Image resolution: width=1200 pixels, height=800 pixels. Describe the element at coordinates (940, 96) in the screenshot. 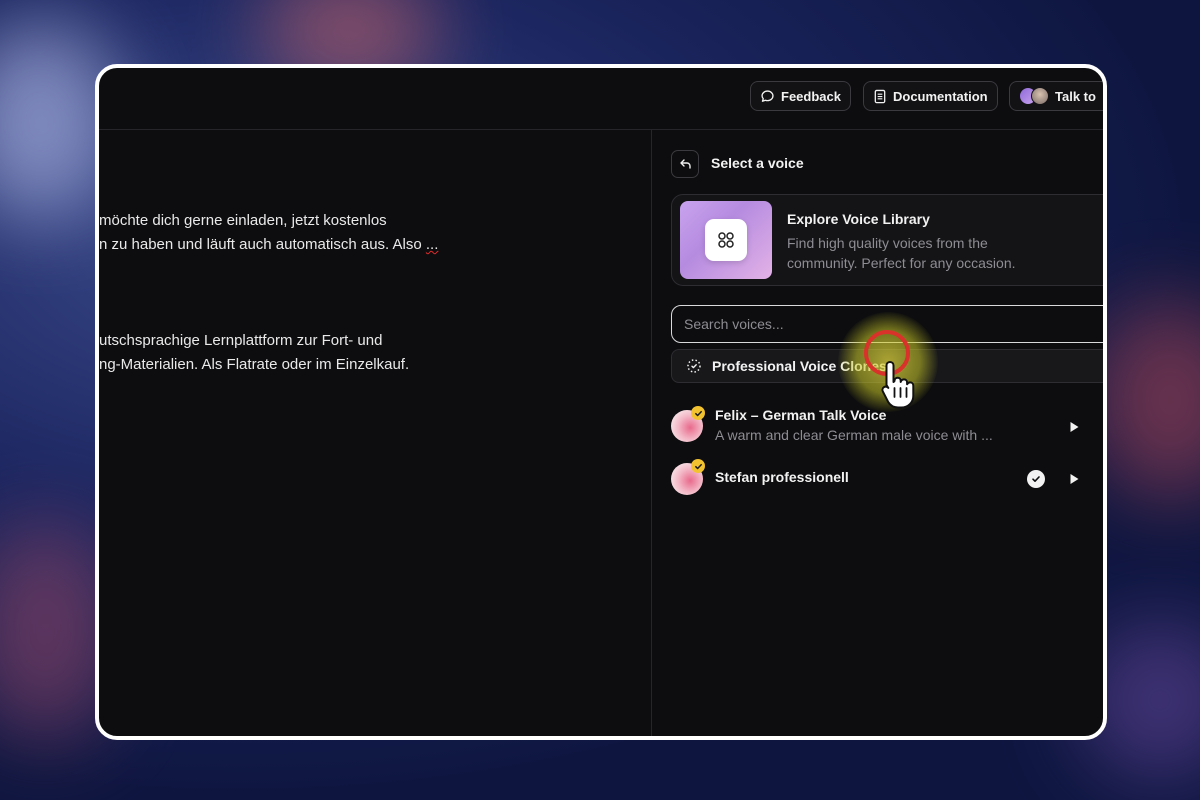

I see `documentation-label: Documentation` at that location.